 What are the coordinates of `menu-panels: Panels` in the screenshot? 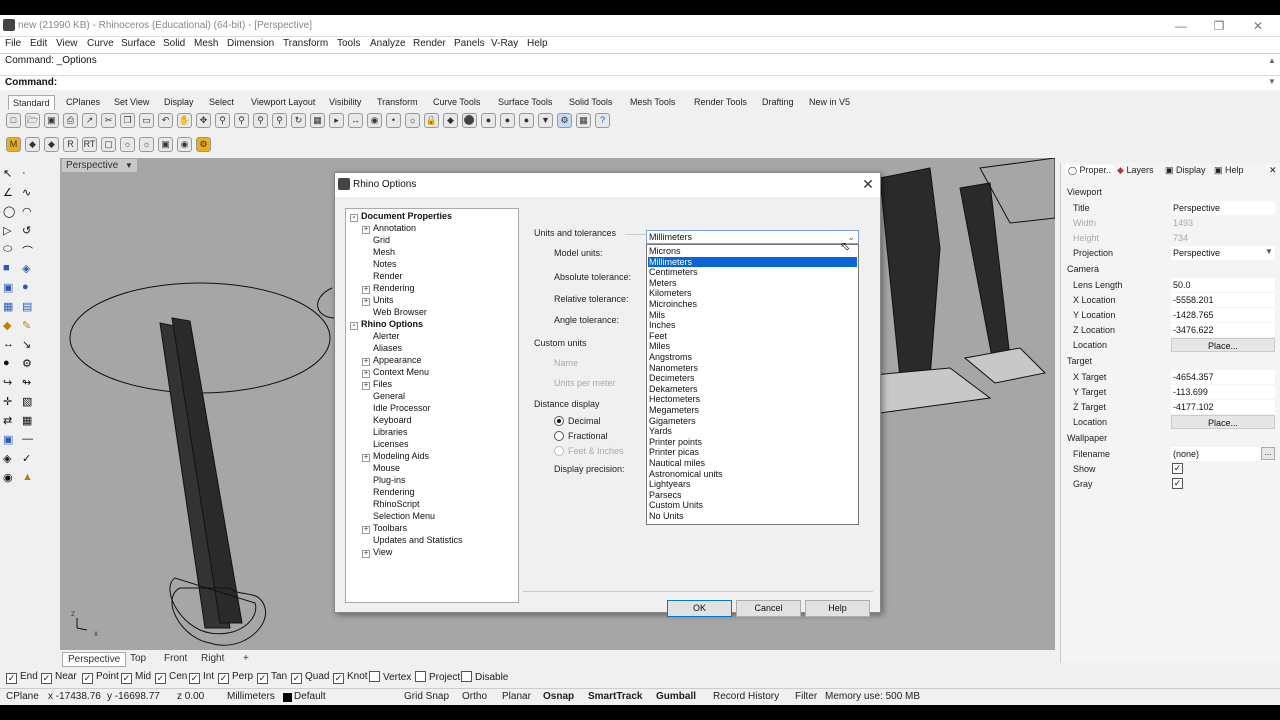 It's located at (469, 43).